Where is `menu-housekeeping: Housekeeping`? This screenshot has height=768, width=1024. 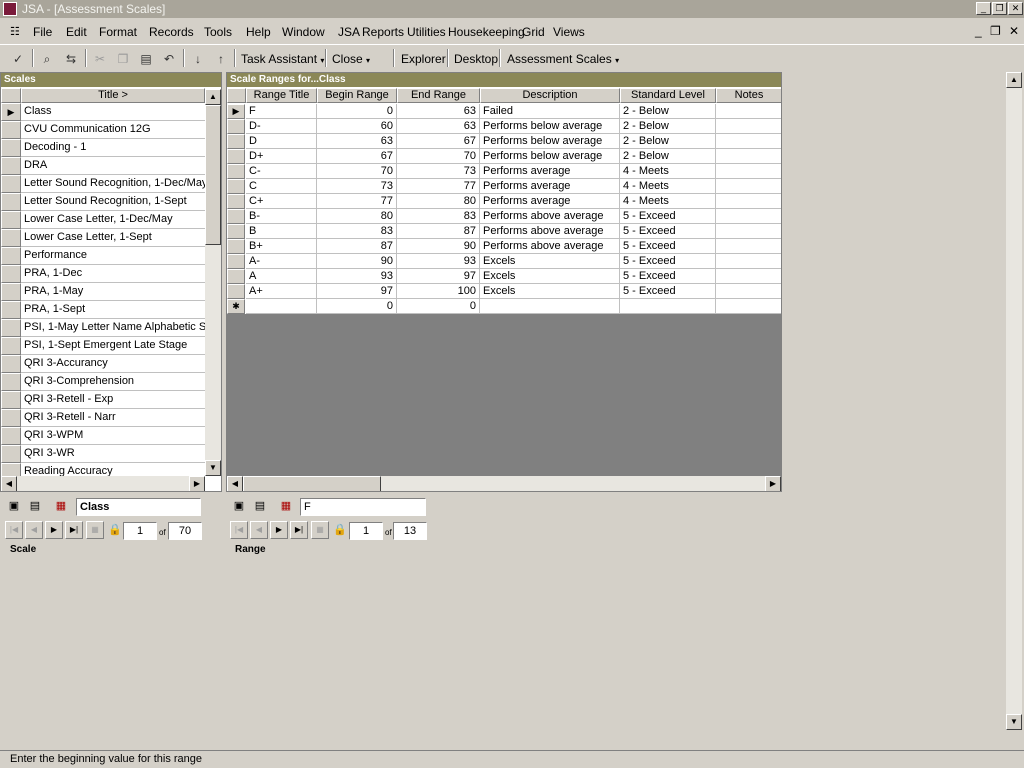
menu-housekeeping: Housekeeping is located at coordinates (486, 32).